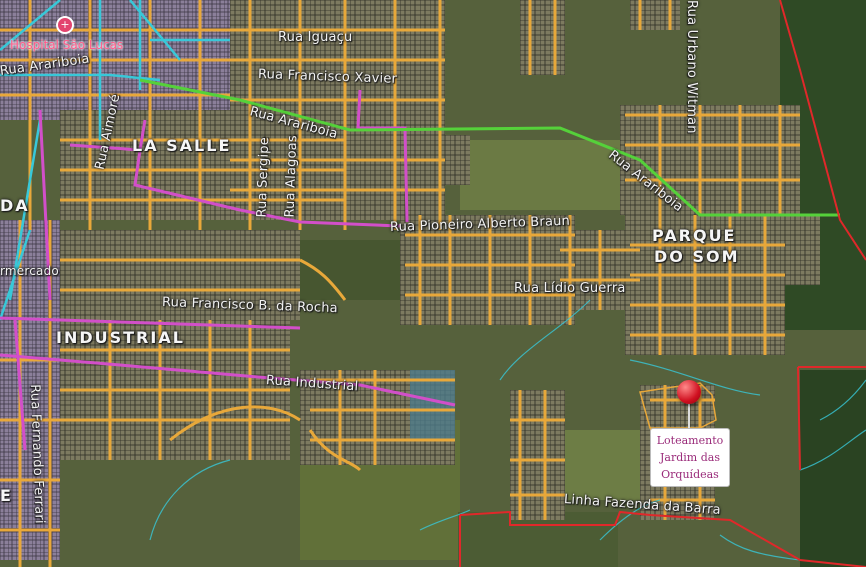 The image size is (866, 567). Describe the element at coordinates (182, 145) in the screenshot. I see `neighborhood-label: LA SALLE` at that location.